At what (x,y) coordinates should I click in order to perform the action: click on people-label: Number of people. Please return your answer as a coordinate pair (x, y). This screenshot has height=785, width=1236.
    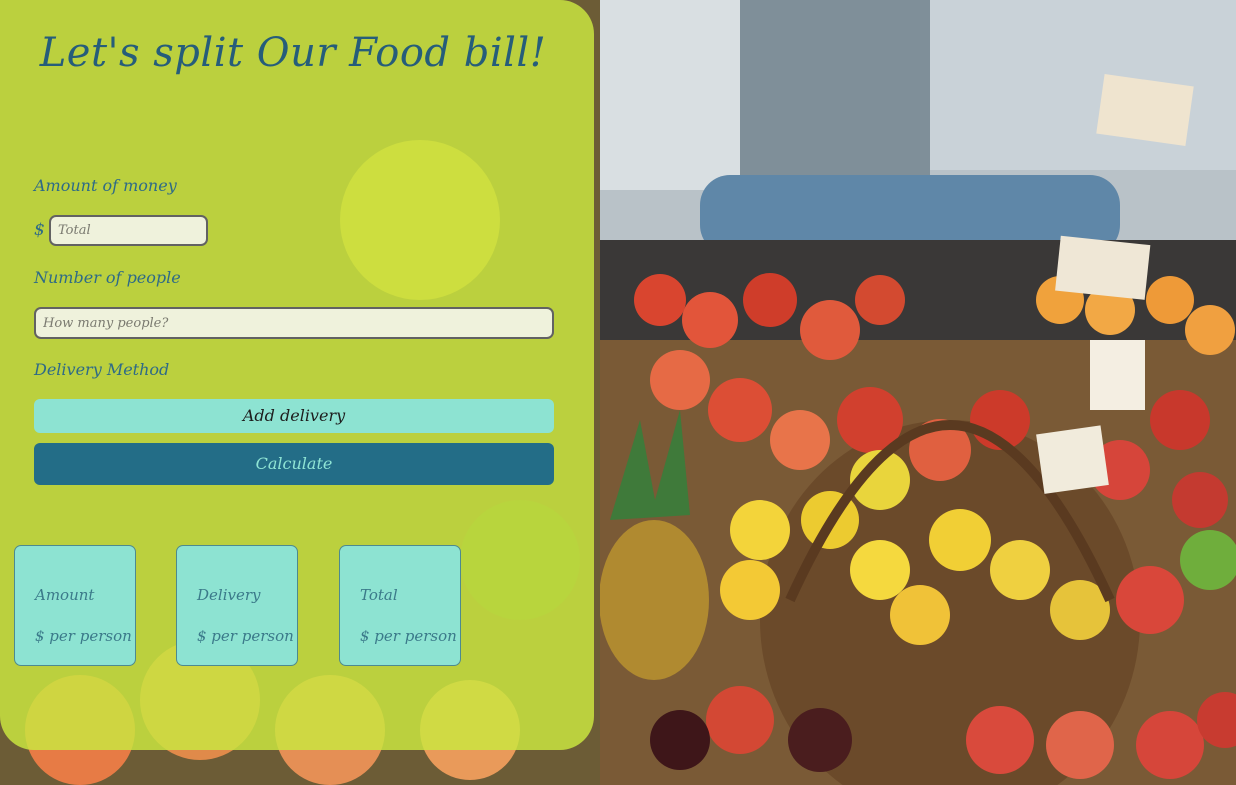
    Looking at the image, I should click on (107, 277).